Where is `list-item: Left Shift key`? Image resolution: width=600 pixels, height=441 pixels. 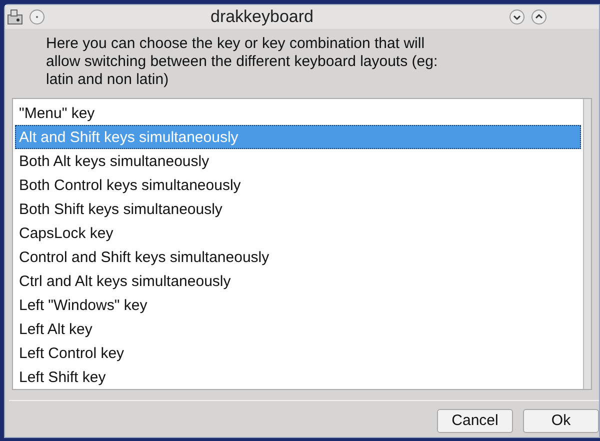
list-item: Left Shift key is located at coordinates (298, 377).